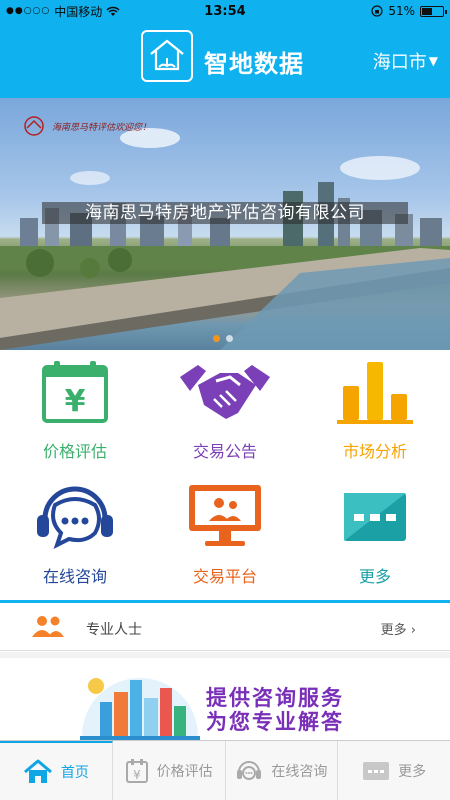 The width and height of the screenshot is (450, 800). I want to click on house-book-icon, so click(167, 55).